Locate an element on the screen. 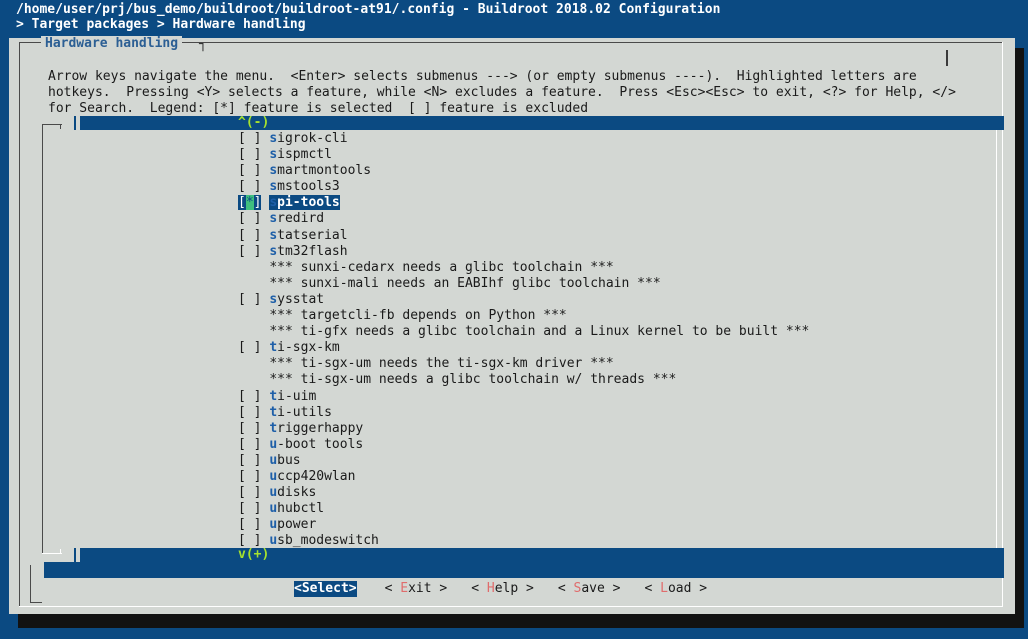 The image size is (1028, 639). label-rest: bus is located at coordinates (289, 460).